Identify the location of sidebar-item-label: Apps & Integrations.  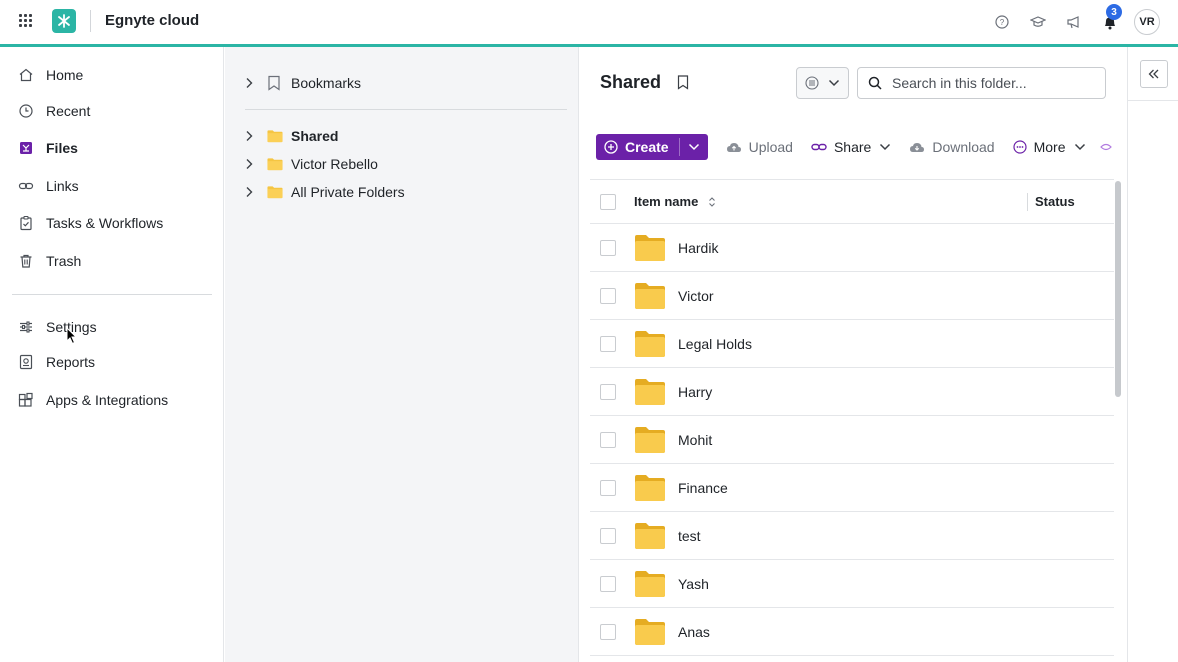
(107, 400).